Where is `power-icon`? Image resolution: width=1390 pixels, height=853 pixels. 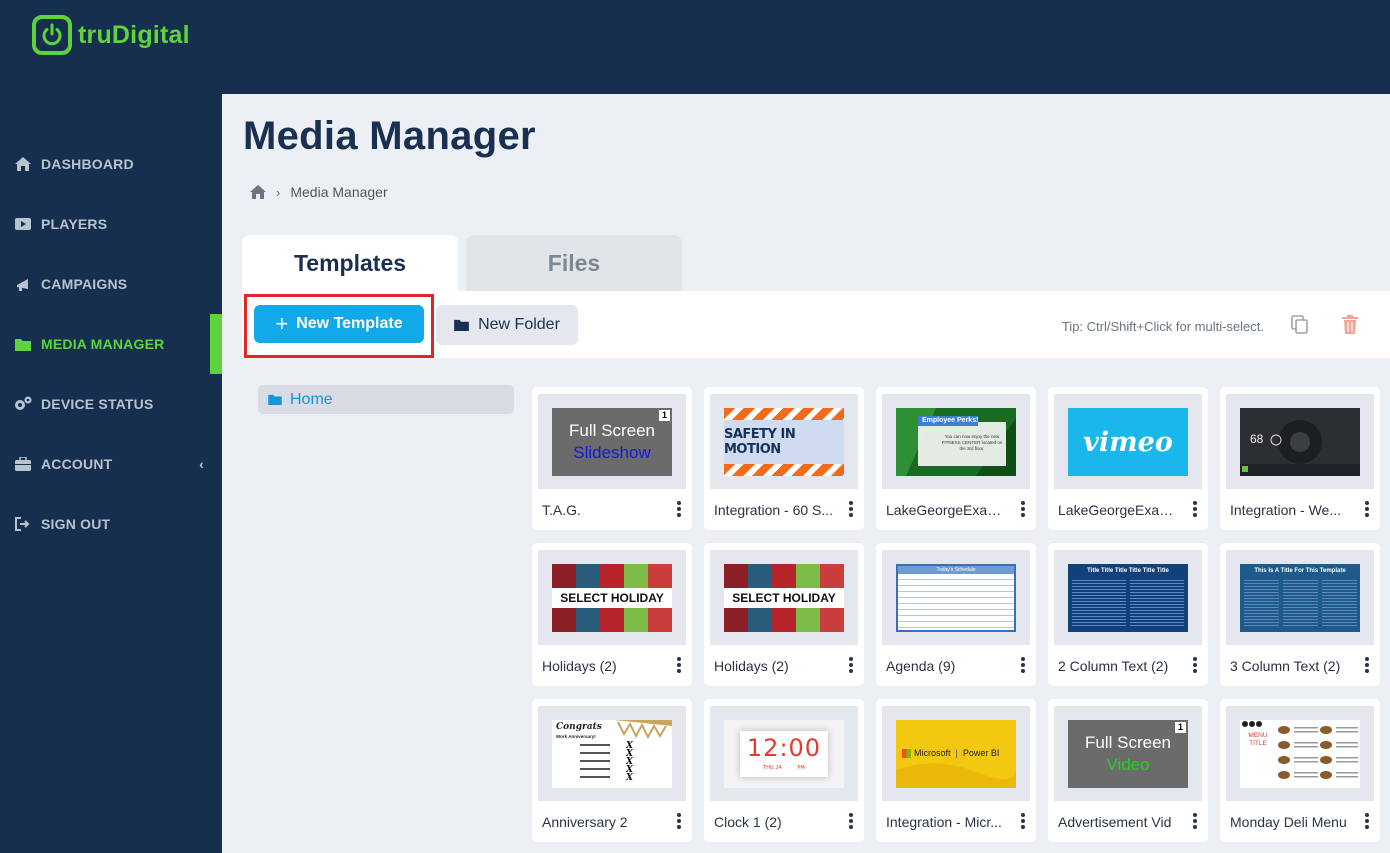
power-icon is located at coordinates (52, 35).